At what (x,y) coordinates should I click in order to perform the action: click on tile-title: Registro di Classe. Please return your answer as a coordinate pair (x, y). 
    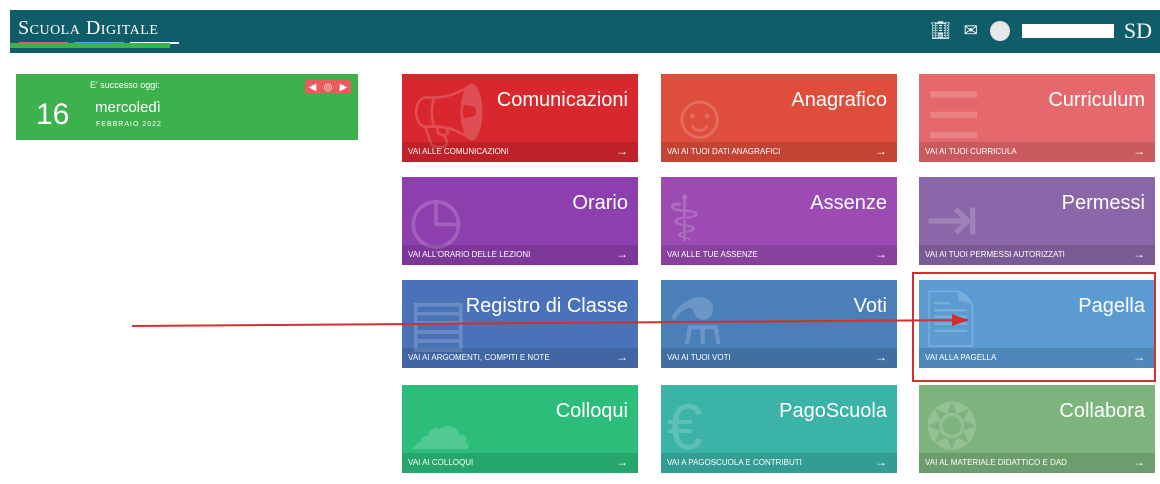
    Looking at the image, I should click on (546, 306).